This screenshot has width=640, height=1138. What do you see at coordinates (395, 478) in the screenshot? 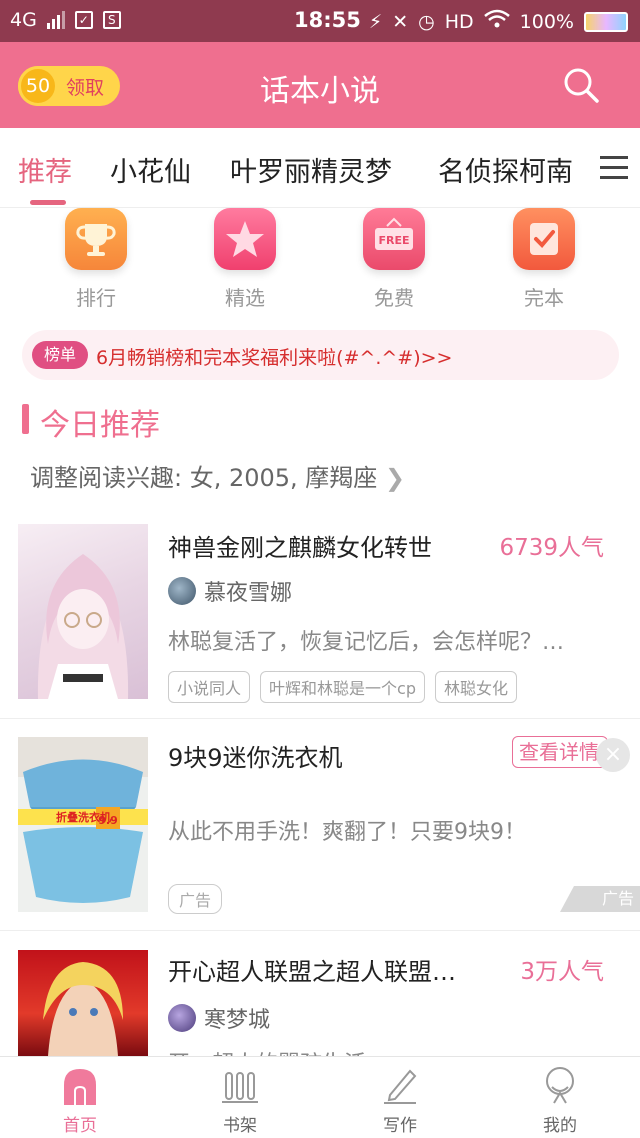
I see `chevron-right-icon: ❯` at bounding box center [395, 478].